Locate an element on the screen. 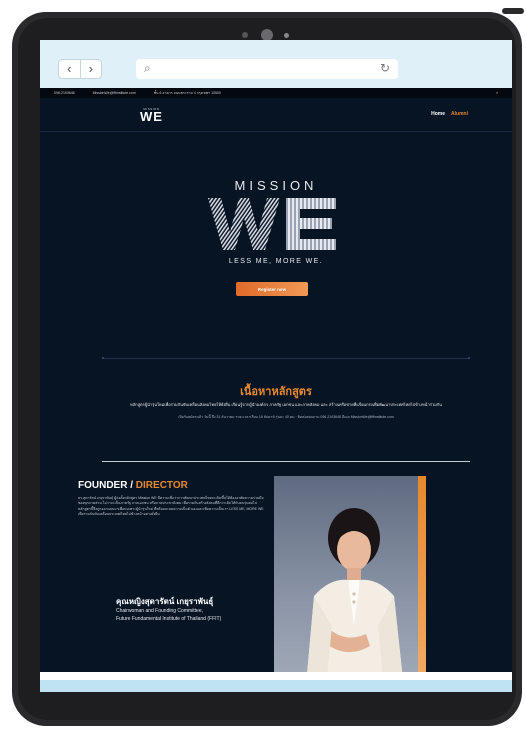 This screenshot has height=731, width=526. logo-big-text: WE is located at coordinates (151, 116).